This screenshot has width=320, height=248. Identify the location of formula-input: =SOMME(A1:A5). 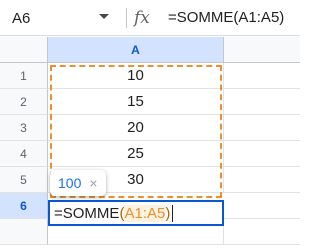
(226, 18).